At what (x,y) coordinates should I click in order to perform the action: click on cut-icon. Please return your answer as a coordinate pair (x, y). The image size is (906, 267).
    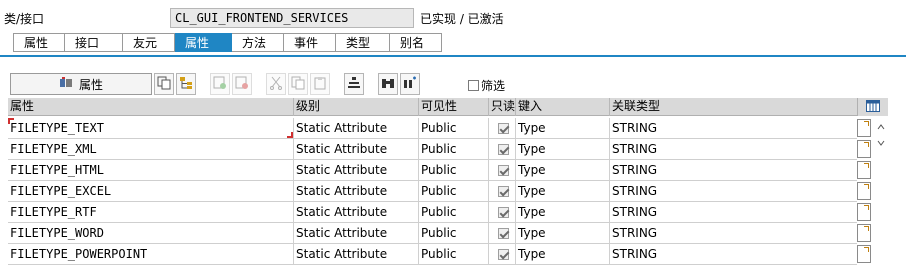
    Looking at the image, I should click on (276, 84).